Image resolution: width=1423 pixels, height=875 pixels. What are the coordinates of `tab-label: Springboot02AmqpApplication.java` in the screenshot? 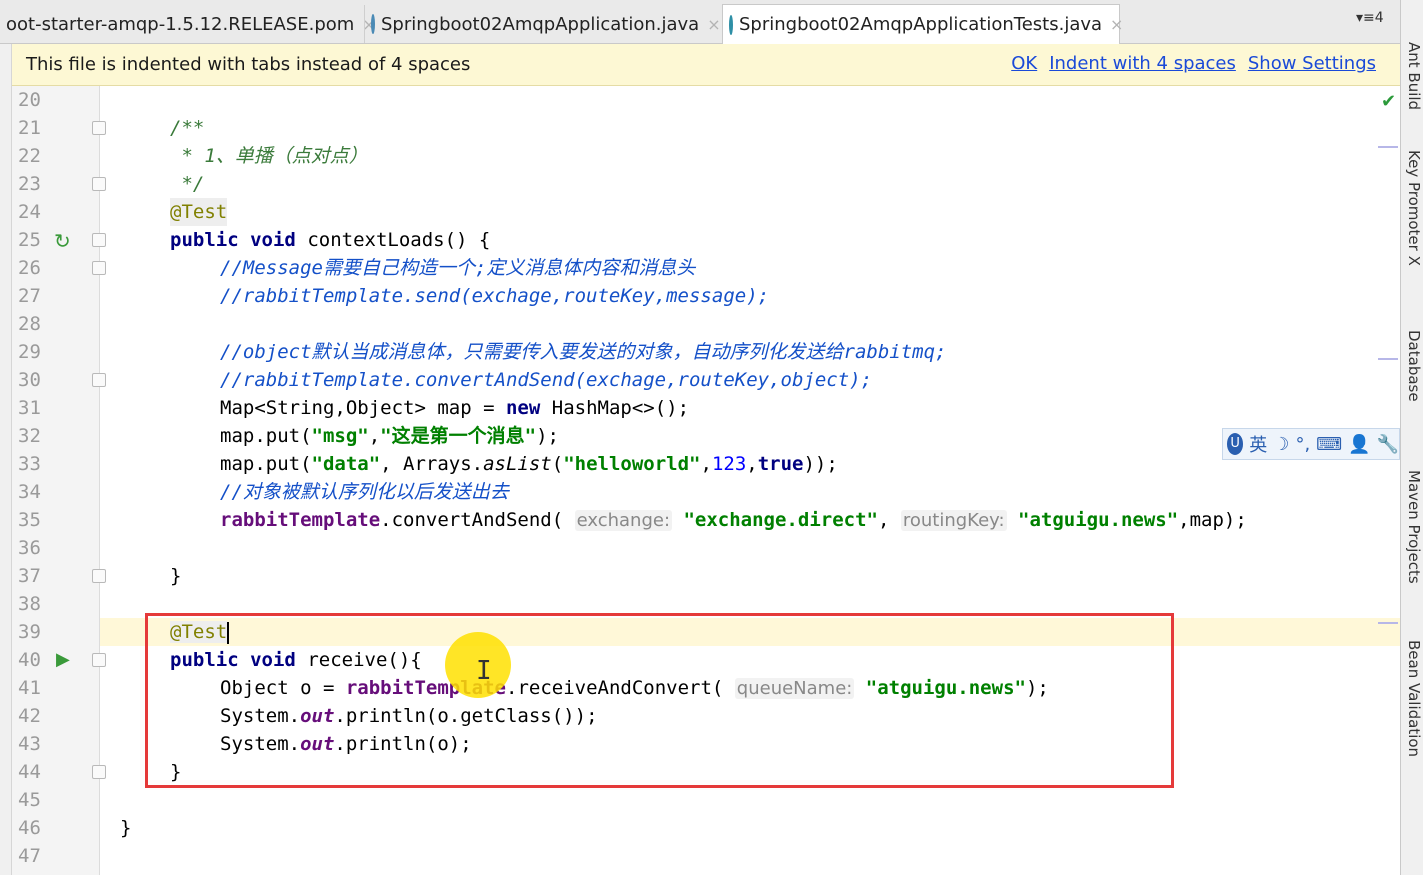 It's located at (540, 24).